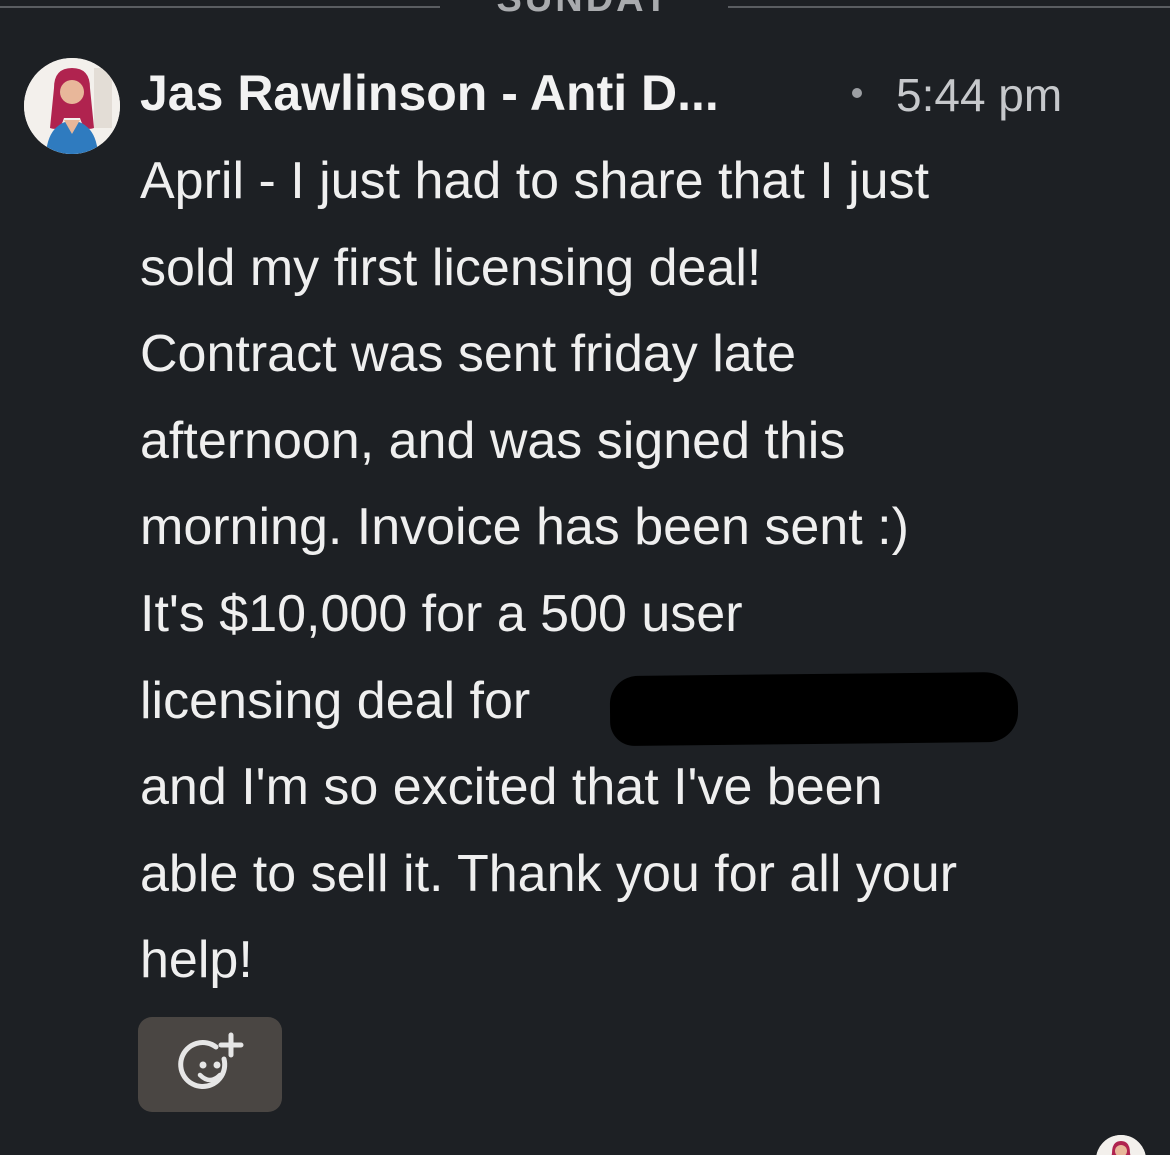 This screenshot has width=1170, height=1155. Describe the element at coordinates (949, 7) in the screenshot. I see `divider-line-right` at that location.